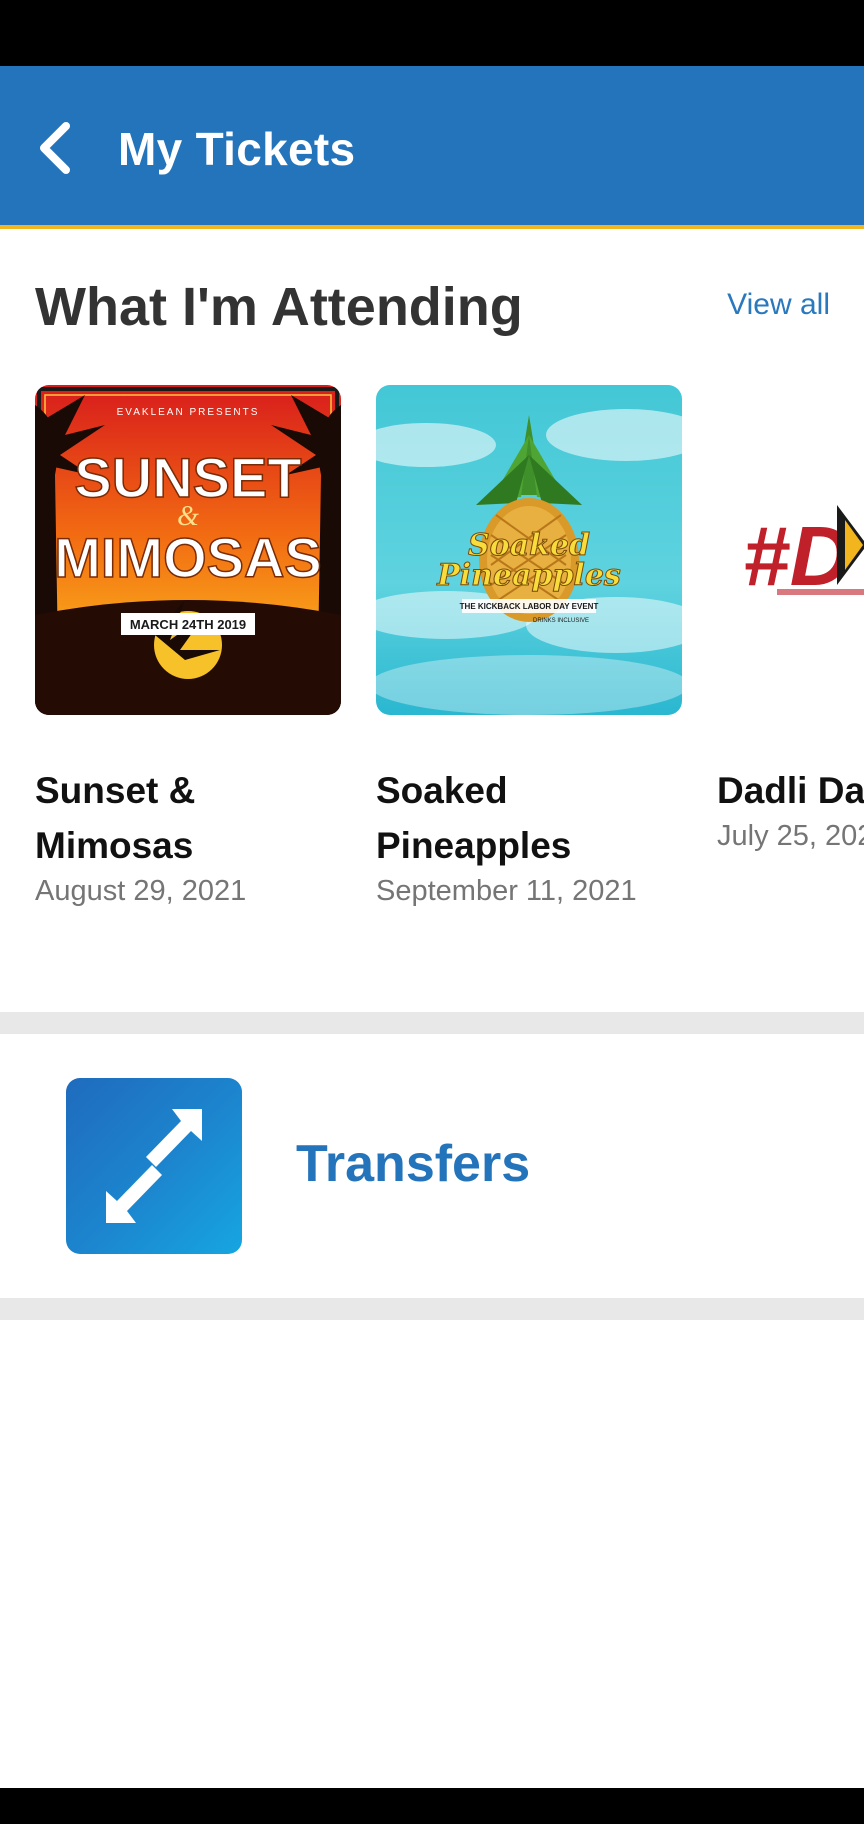 The image size is (864, 1824). What do you see at coordinates (506, 891) in the screenshot?
I see `event-date: September 11, 2021` at bounding box center [506, 891].